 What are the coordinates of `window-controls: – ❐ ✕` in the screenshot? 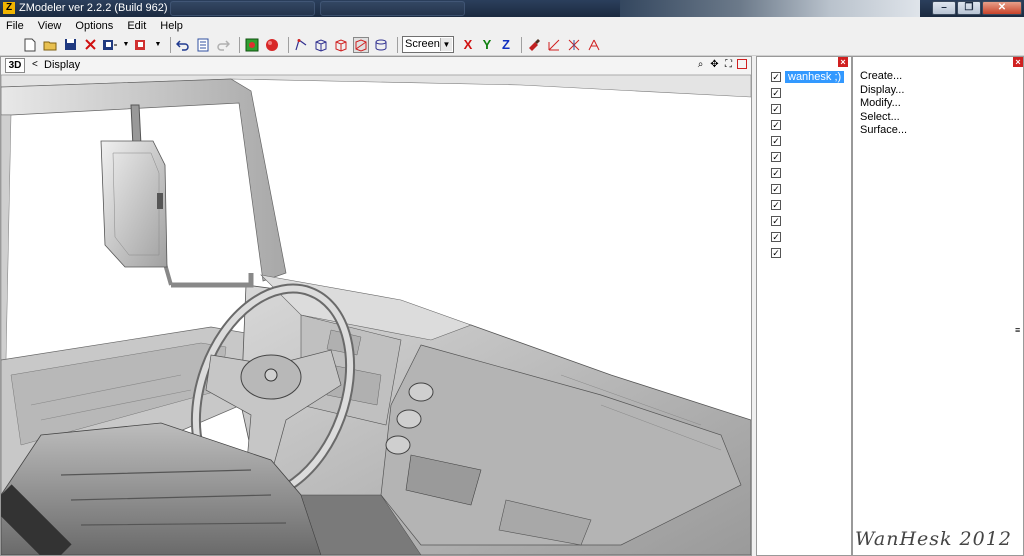 It's located at (977, 8).